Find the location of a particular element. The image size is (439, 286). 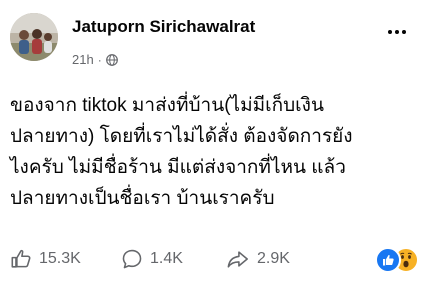

more-options-icon is located at coordinates (397, 32).